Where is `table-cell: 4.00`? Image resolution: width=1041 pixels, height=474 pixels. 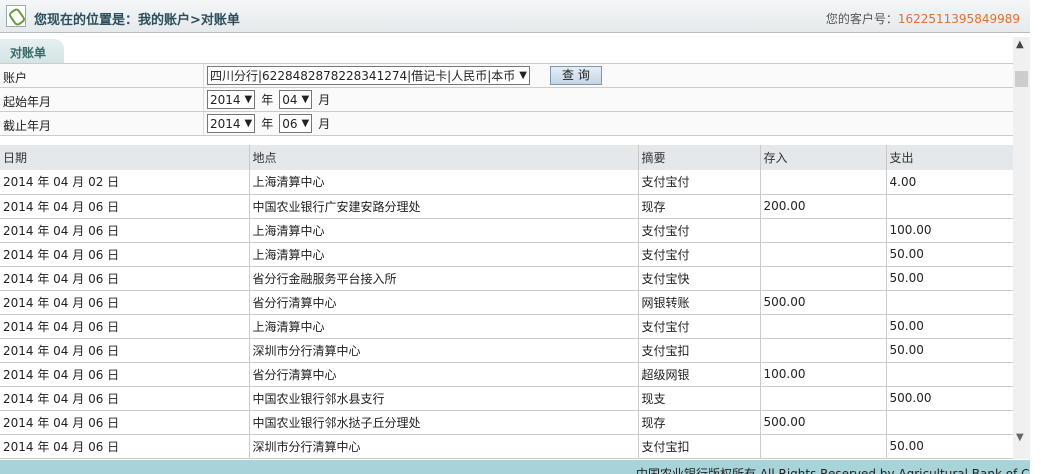
table-cell: 4.00 is located at coordinates (950, 182).